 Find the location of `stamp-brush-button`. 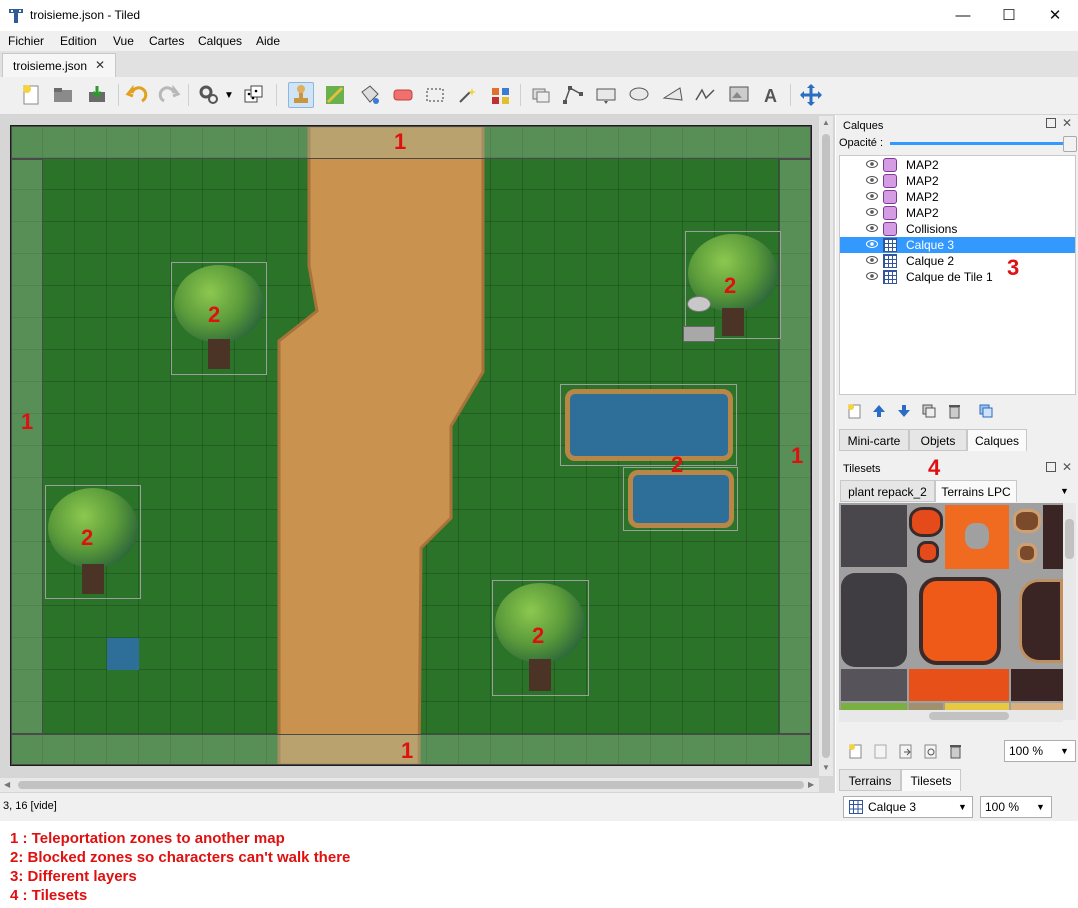

stamp-brush-button is located at coordinates (301, 95).